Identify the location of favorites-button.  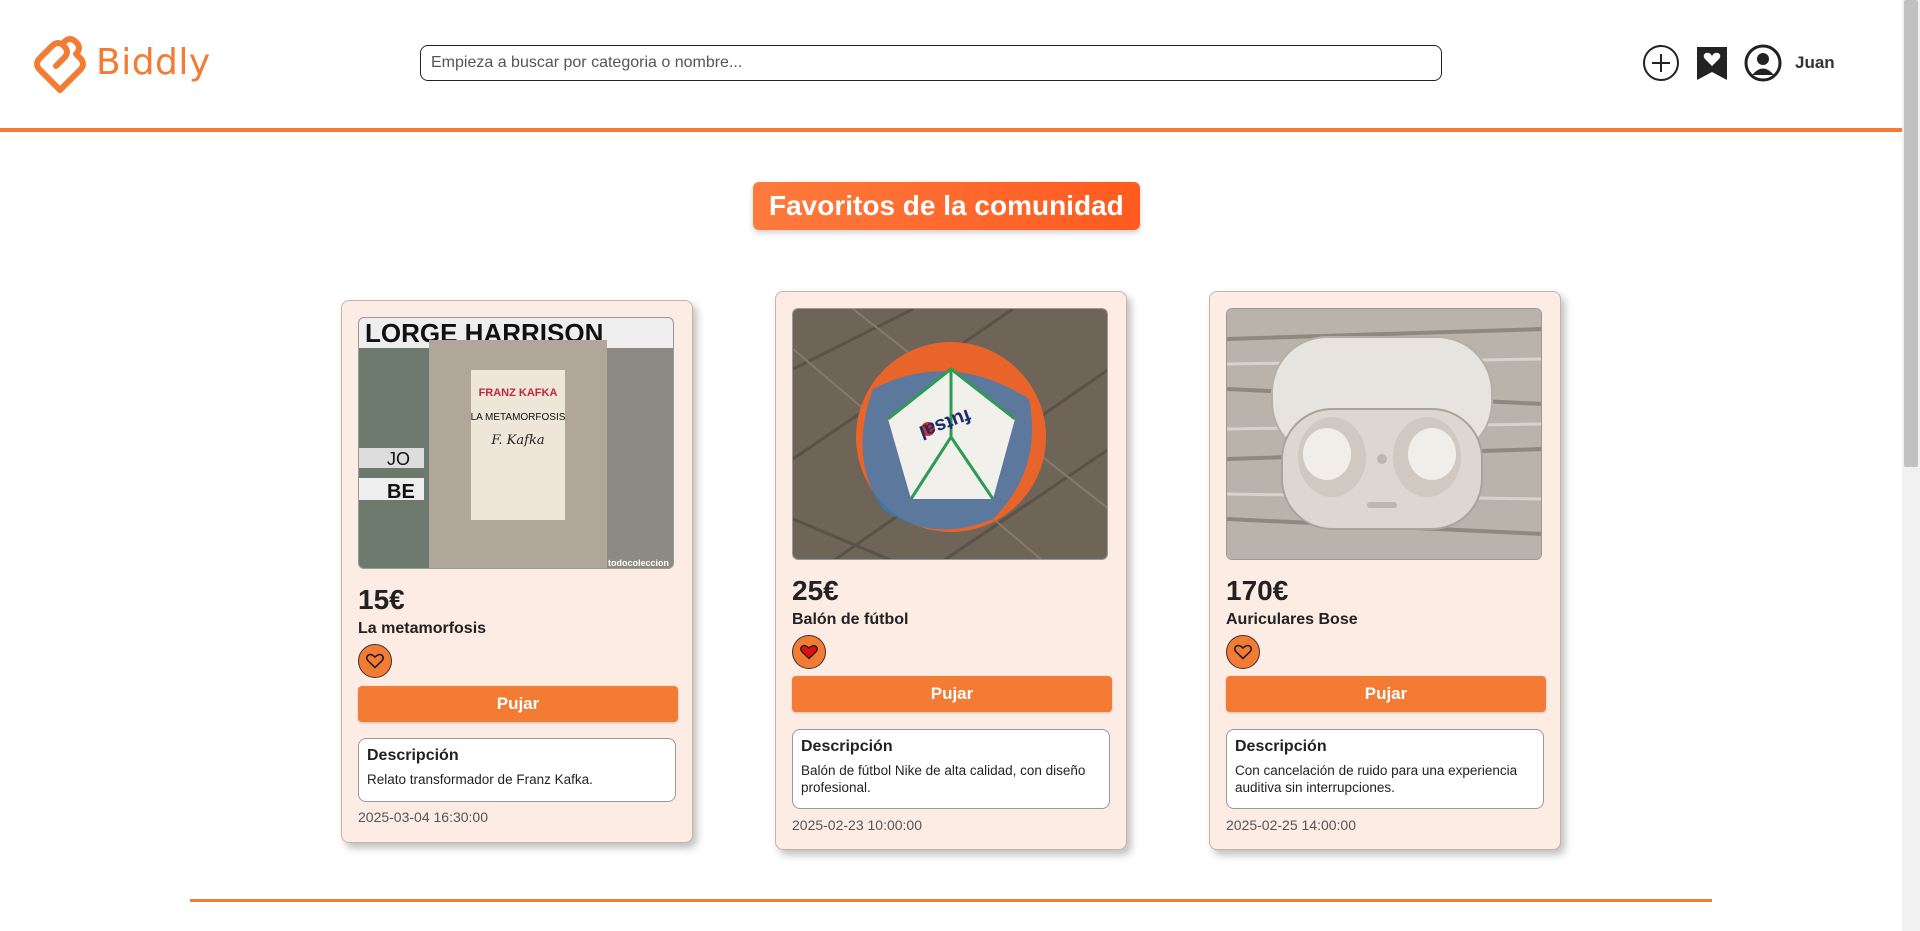
(1712, 63).